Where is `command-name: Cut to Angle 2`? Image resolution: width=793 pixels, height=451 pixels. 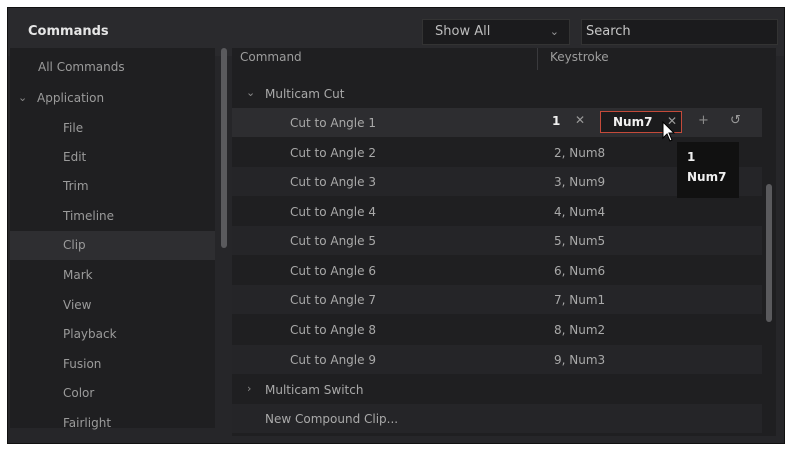
command-name: Cut to Angle 2 is located at coordinates (333, 153).